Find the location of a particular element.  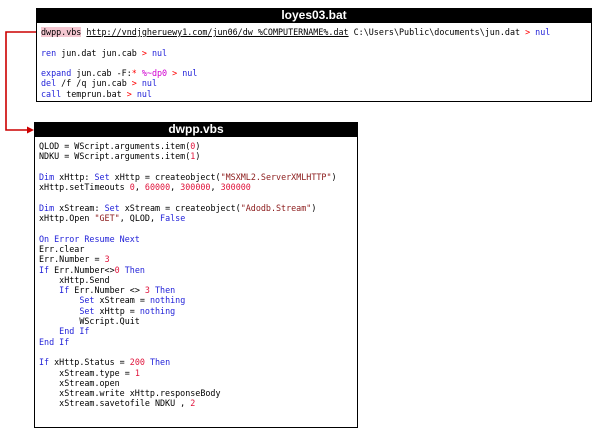

vbs-line-18: WScript.Quit is located at coordinates (188, 321).